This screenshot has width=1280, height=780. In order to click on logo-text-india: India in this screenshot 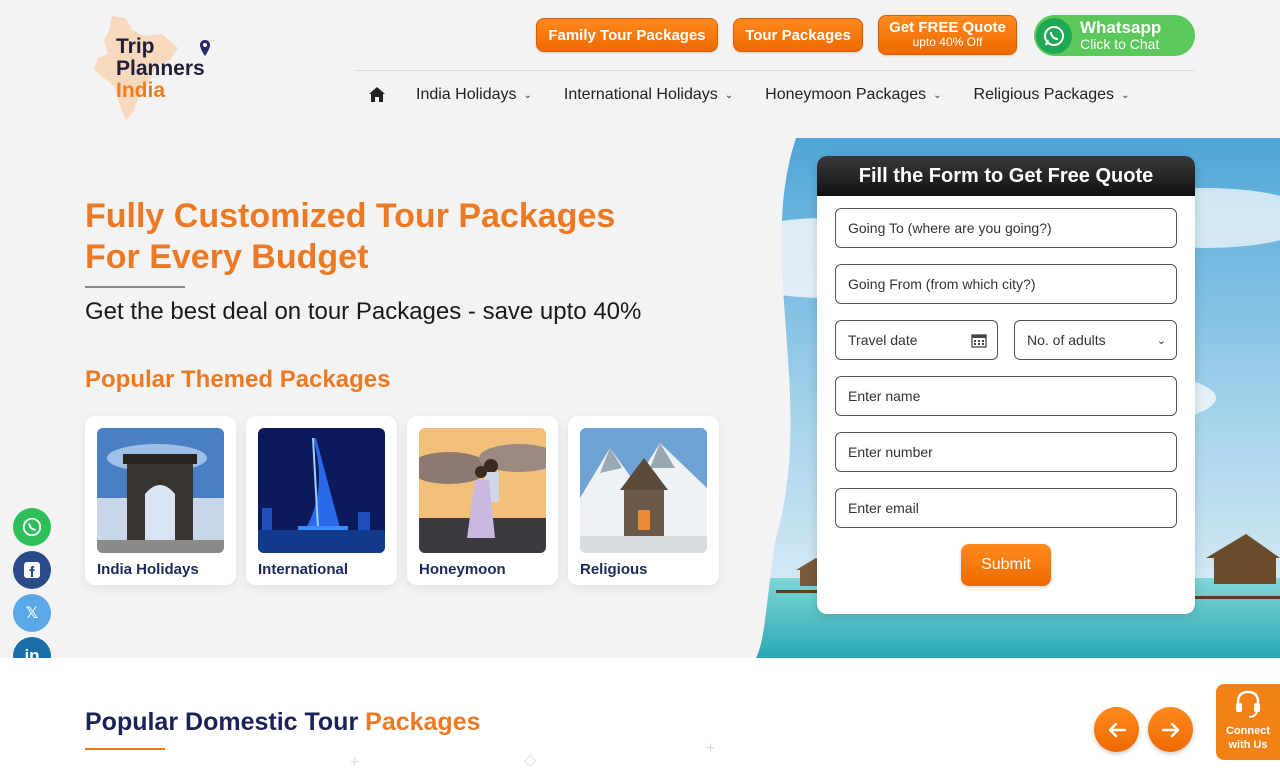, I will do `click(141, 90)`.